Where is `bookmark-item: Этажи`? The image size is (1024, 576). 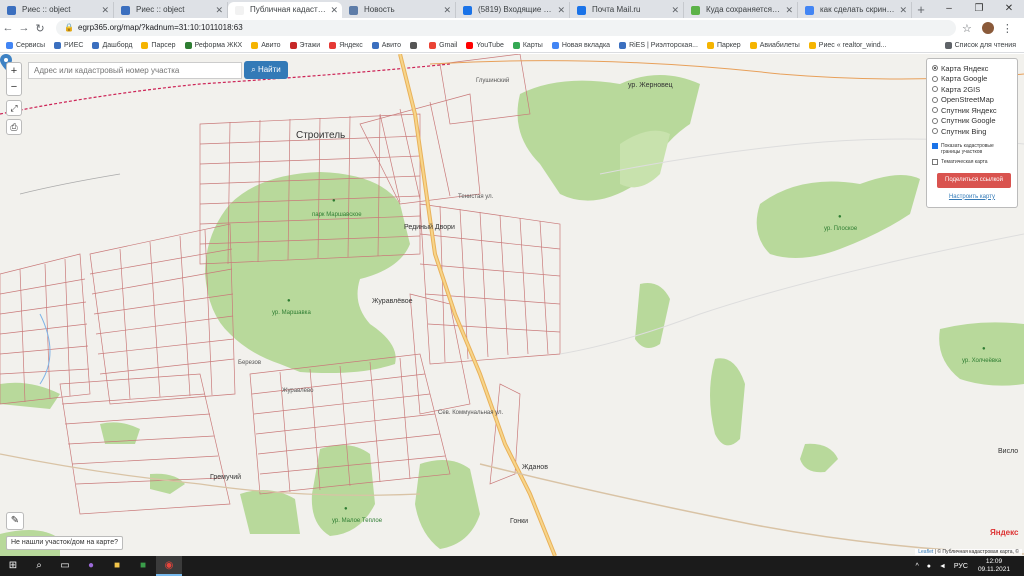
bookmark-item: Этажи is located at coordinates (304, 45).